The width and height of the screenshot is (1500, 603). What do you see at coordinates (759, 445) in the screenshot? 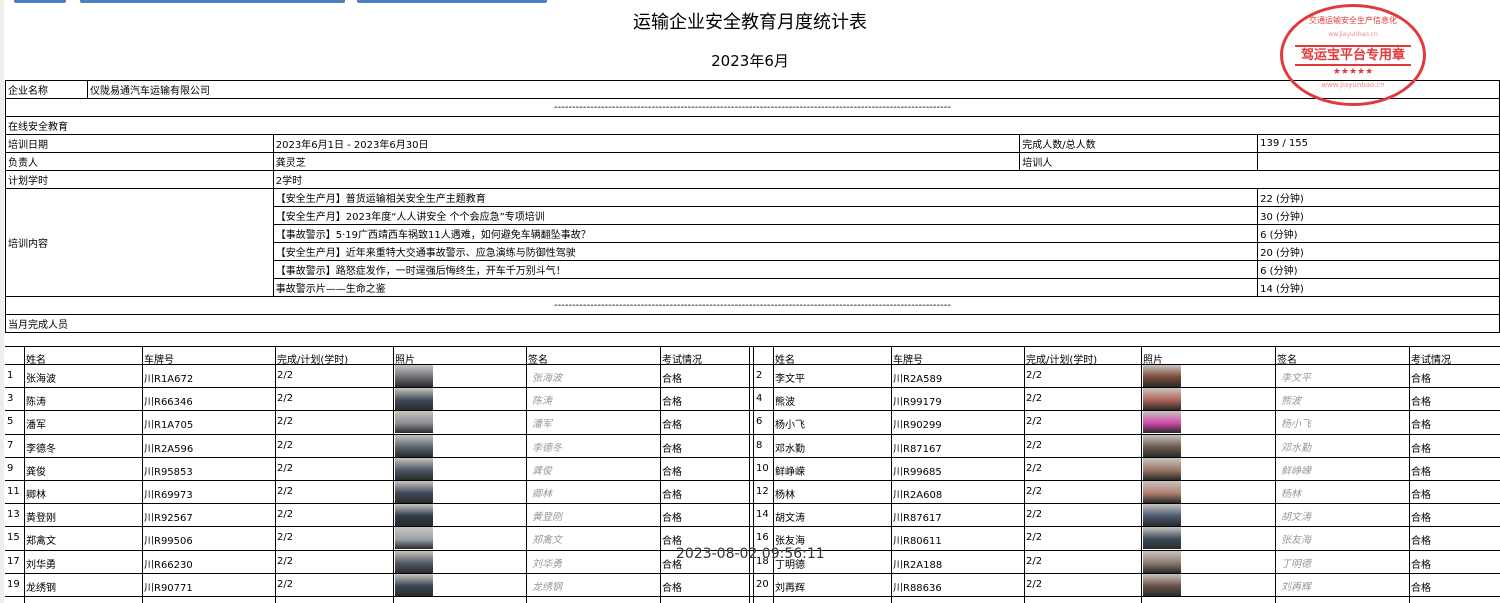
I see `row-number: 8` at bounding box center [759, 445].